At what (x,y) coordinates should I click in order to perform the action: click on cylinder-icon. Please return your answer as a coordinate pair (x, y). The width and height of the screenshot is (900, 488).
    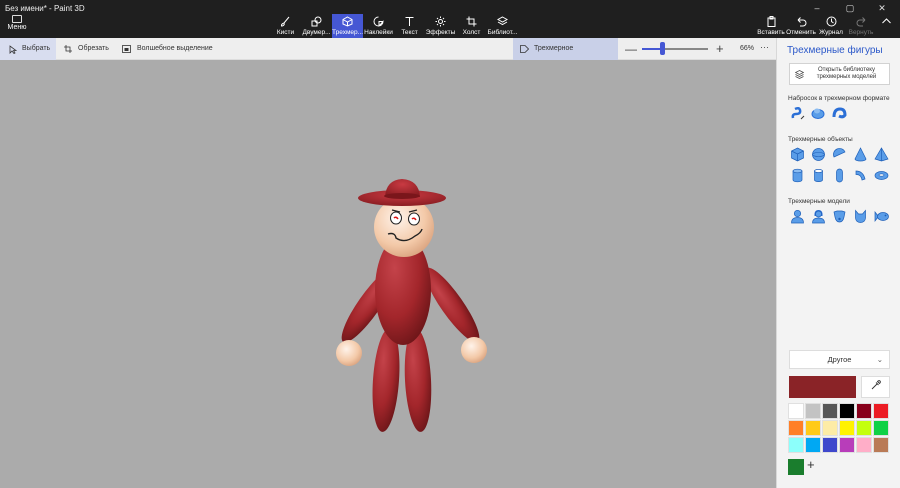
    Looking at the image, I should click on (797, 175).